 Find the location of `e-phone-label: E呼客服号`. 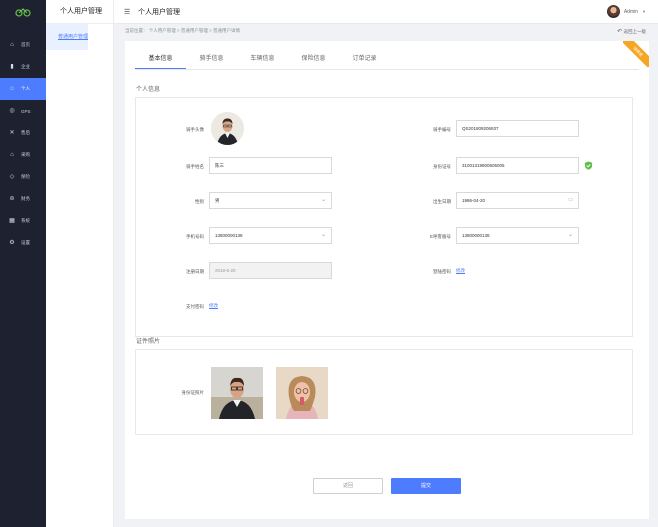

e-phone-label: E呼客服号 is located at coordinates (440, 236).